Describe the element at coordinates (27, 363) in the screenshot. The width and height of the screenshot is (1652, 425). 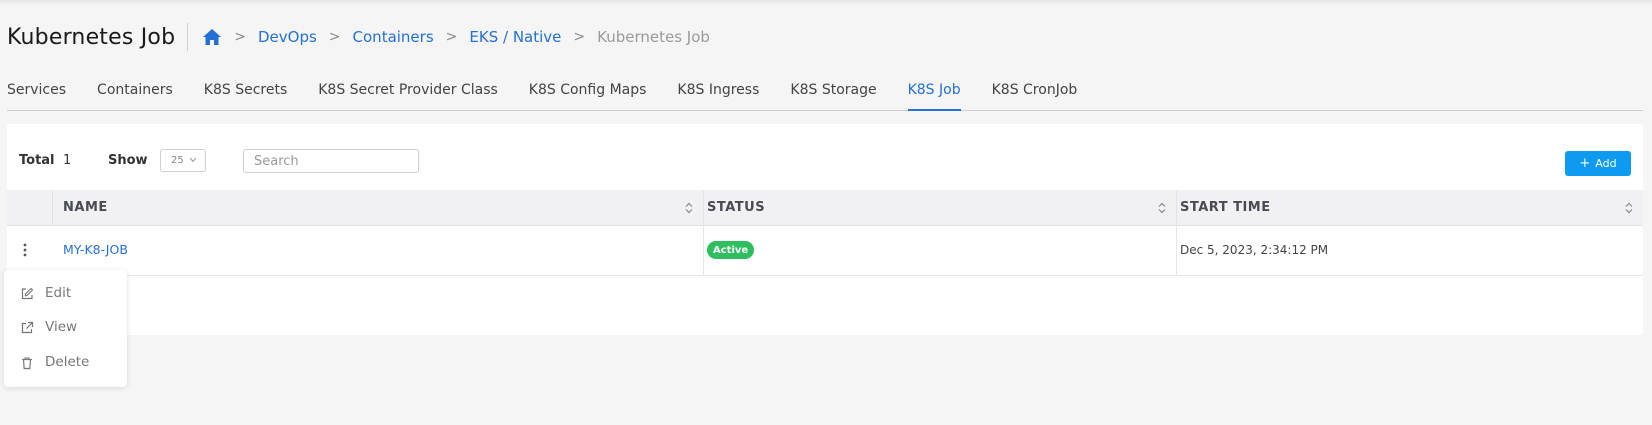
I see `trash-icon` at that location.